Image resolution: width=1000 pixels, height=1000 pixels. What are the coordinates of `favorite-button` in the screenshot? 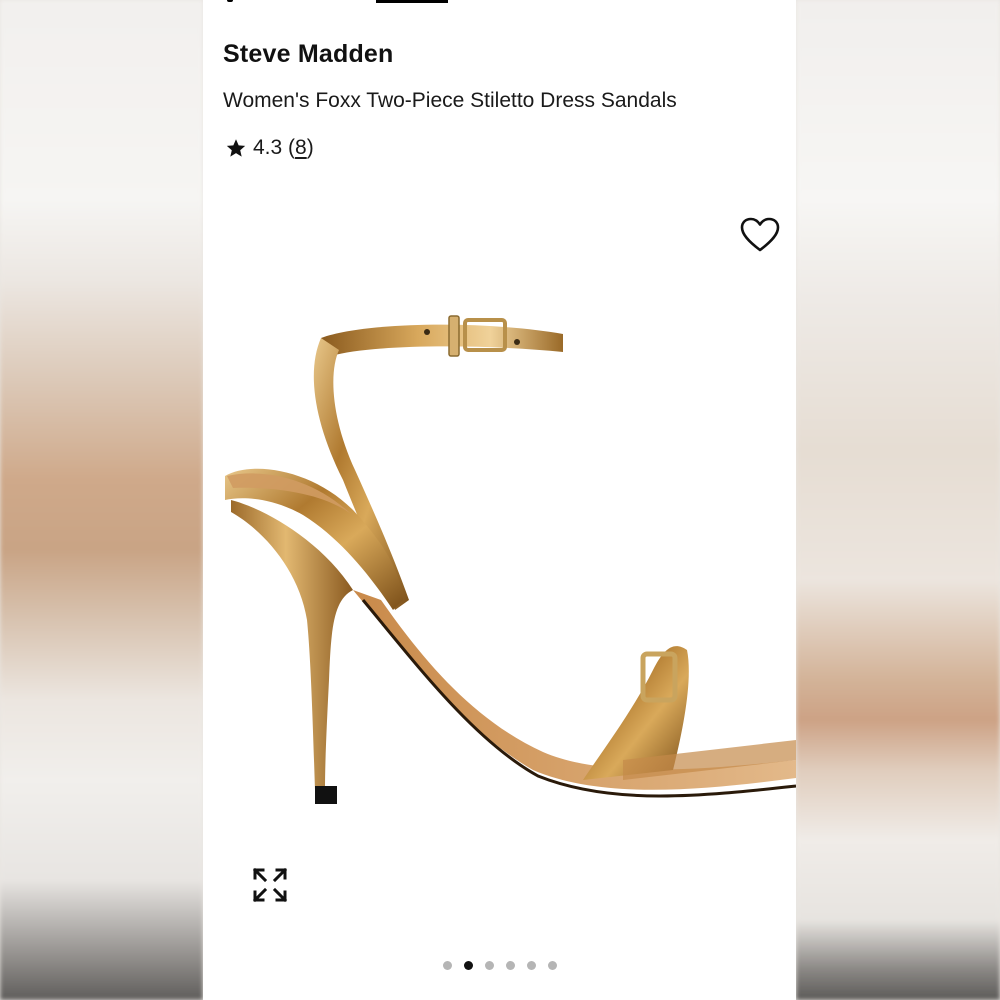 It's located at (760, 235).